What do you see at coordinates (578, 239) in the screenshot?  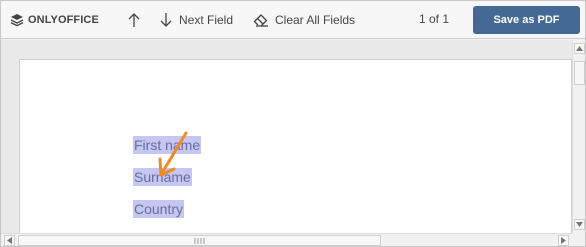 I see `scrollbar-corner` at bounding box center [578, 239].